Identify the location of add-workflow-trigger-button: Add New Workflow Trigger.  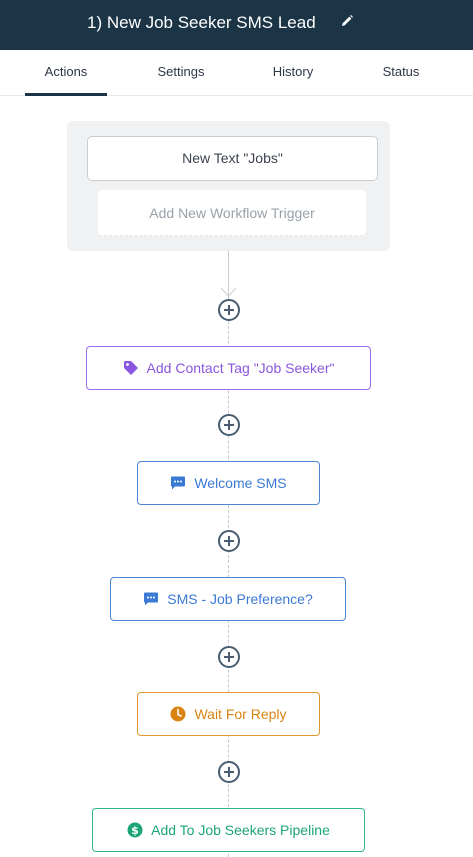
(232, 213).